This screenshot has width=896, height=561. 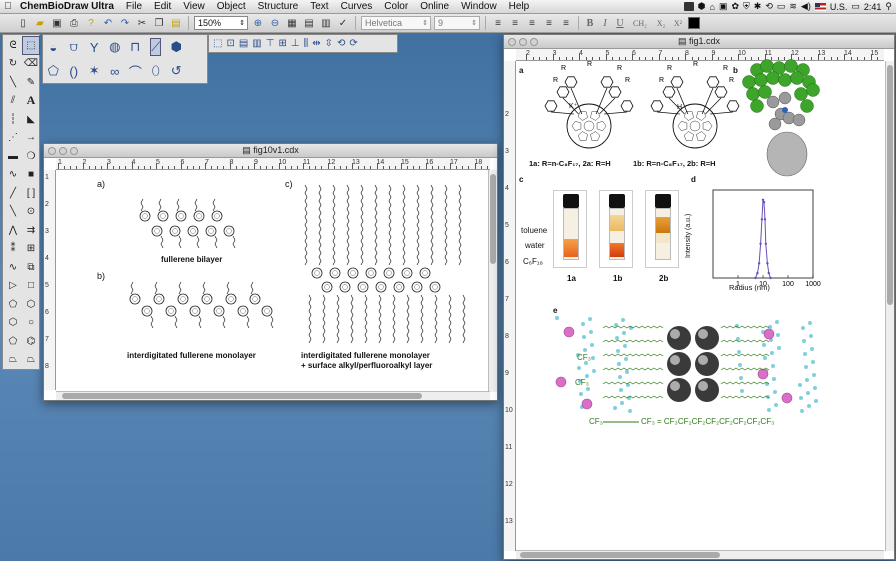 I want to click on italic-button: I, so click(x=605, y=23).